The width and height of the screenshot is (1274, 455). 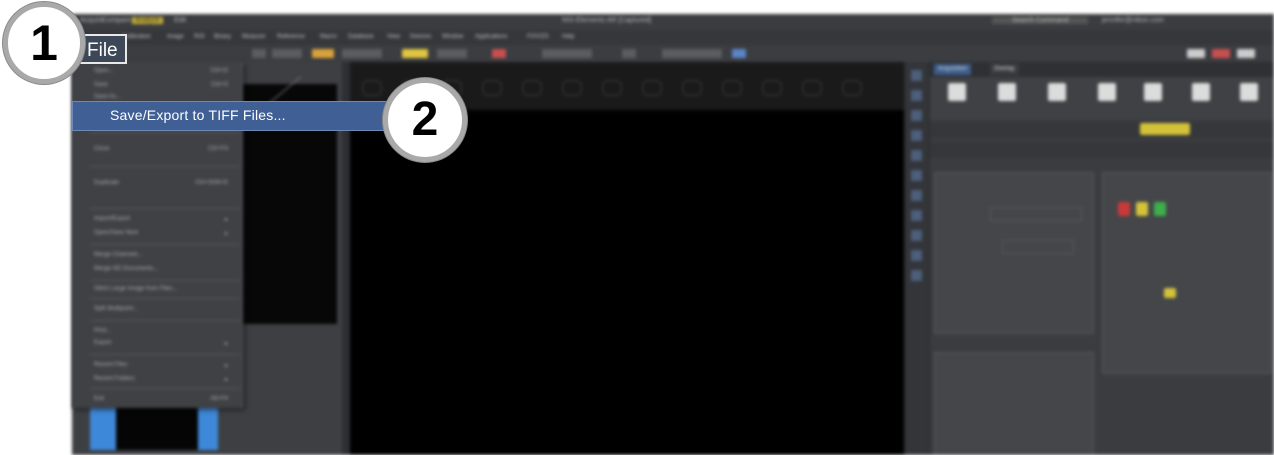 What do you see at coordinates (1133, 20) in the screenshot?
I see `account-label: jennifer@nikon.com` at bounding box center [1133, 20].